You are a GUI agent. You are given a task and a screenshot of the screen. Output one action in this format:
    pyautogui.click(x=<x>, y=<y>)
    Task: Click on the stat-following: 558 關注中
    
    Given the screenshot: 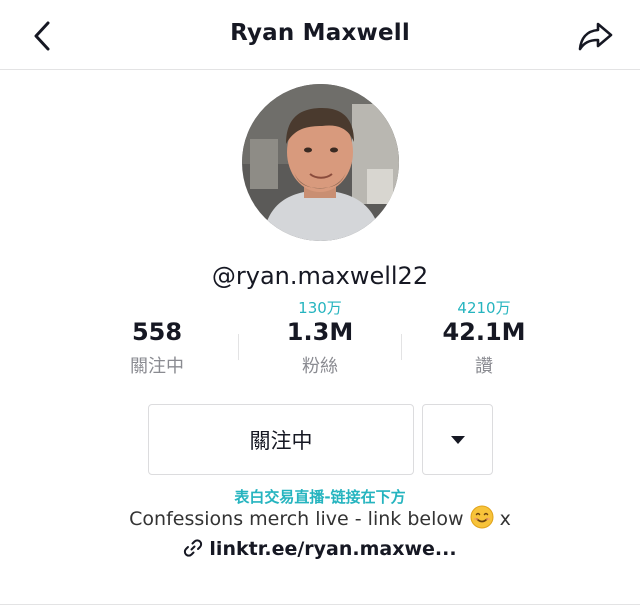 What is the action you would take?
    pyautogui.click(x=157, y=338)
    